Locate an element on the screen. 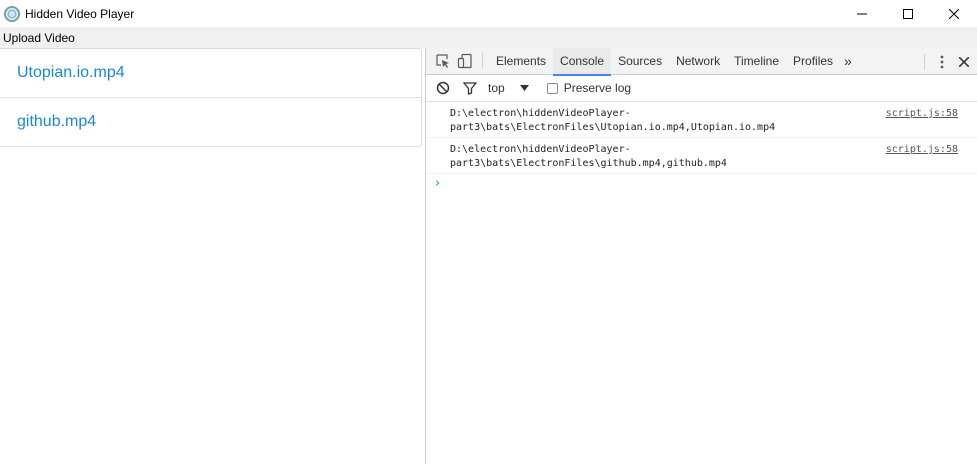 The image size is (977, 464). filter-icon is located at coordinates (470, 88).